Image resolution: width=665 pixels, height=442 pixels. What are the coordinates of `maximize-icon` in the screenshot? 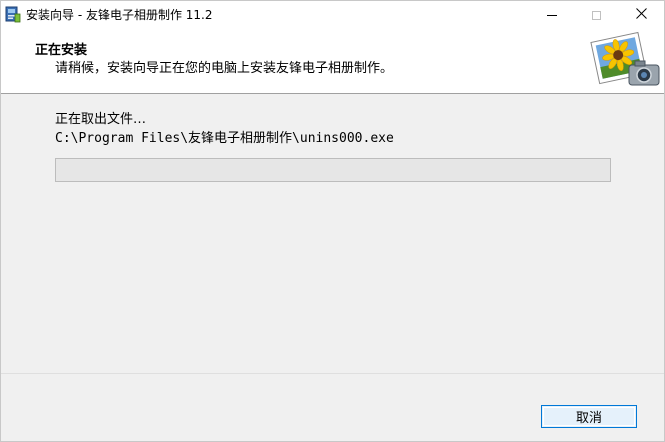 It's located at (596, 15).